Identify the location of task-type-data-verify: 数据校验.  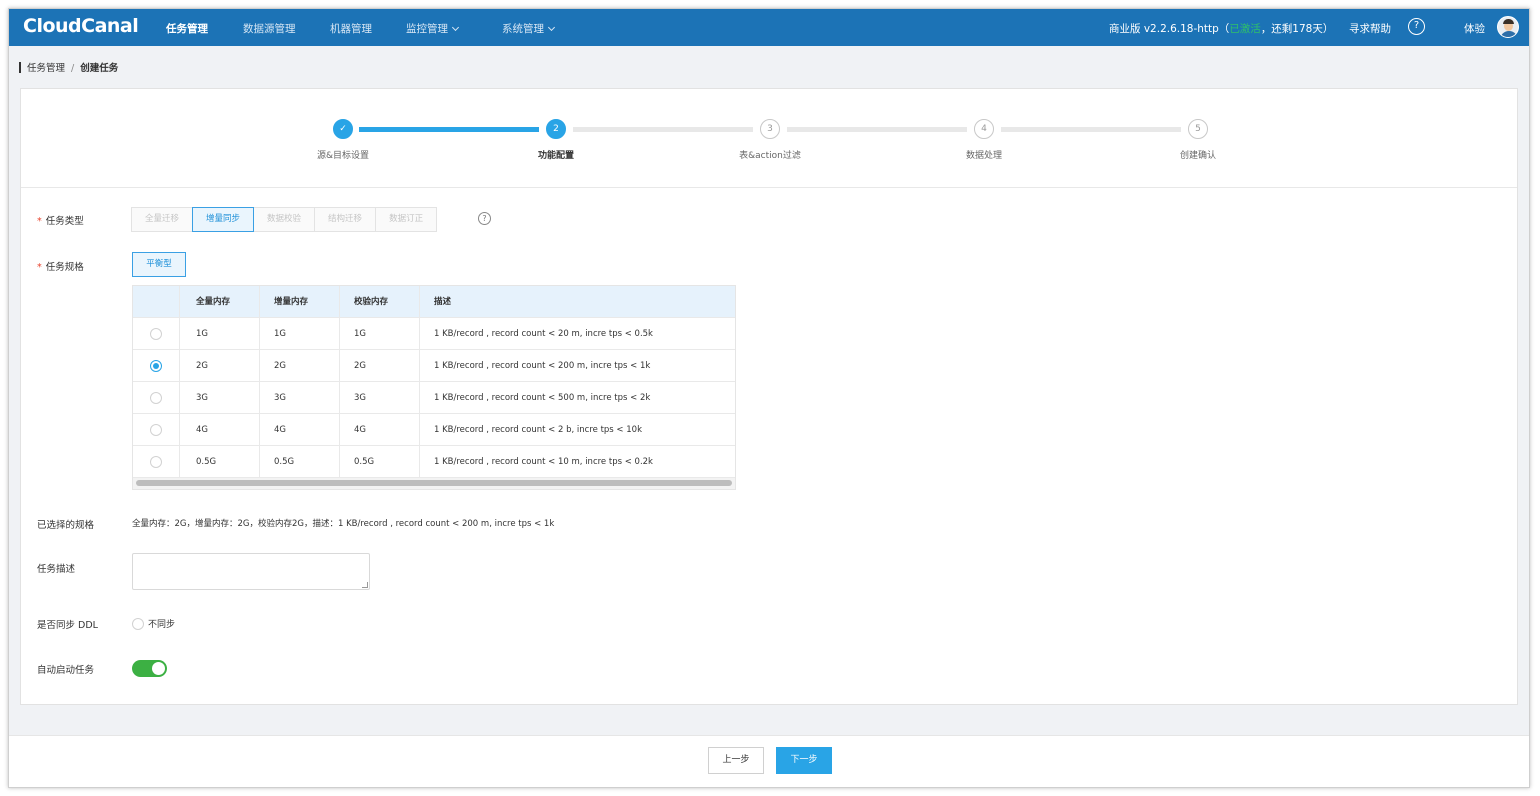
(284, 219).